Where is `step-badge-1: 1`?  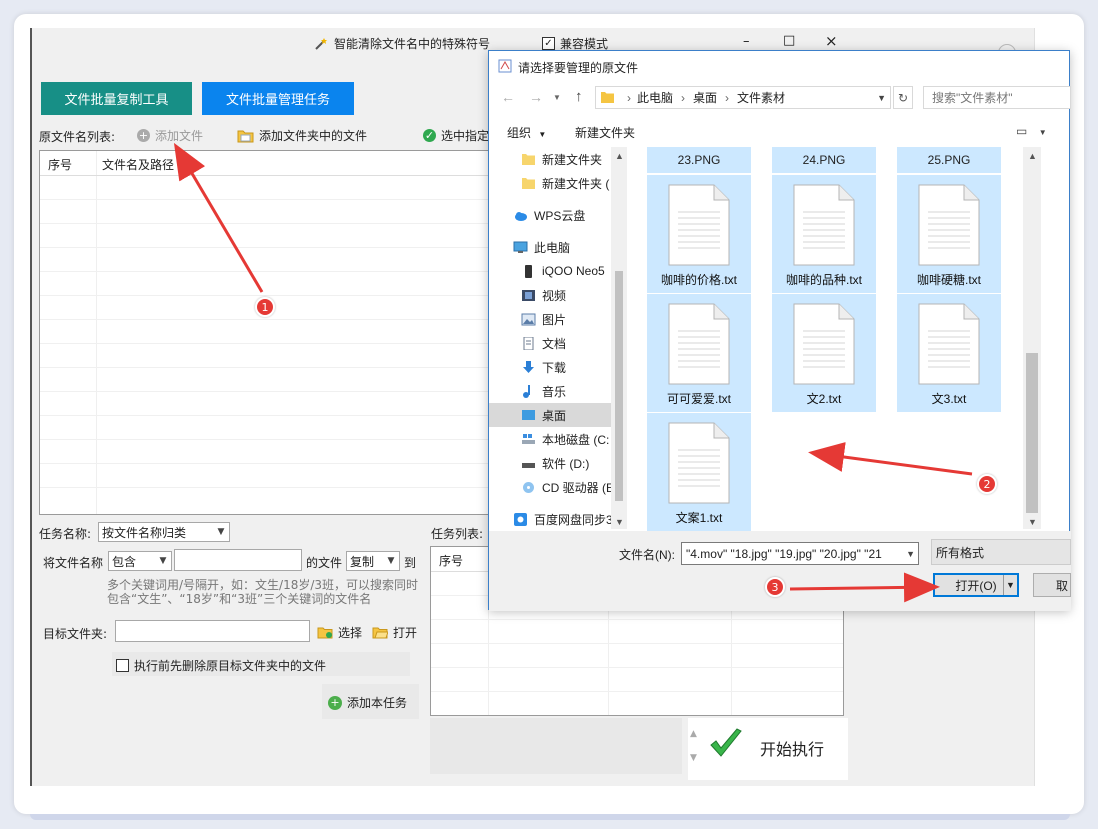 step-badge-1: 1 is located at coordinates (265, 307).